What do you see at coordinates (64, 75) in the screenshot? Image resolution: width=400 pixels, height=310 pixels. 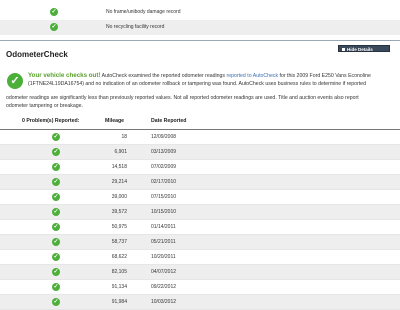 I see `summary-lead: Your vehicle checks out!` at bounding box center [64, 75].